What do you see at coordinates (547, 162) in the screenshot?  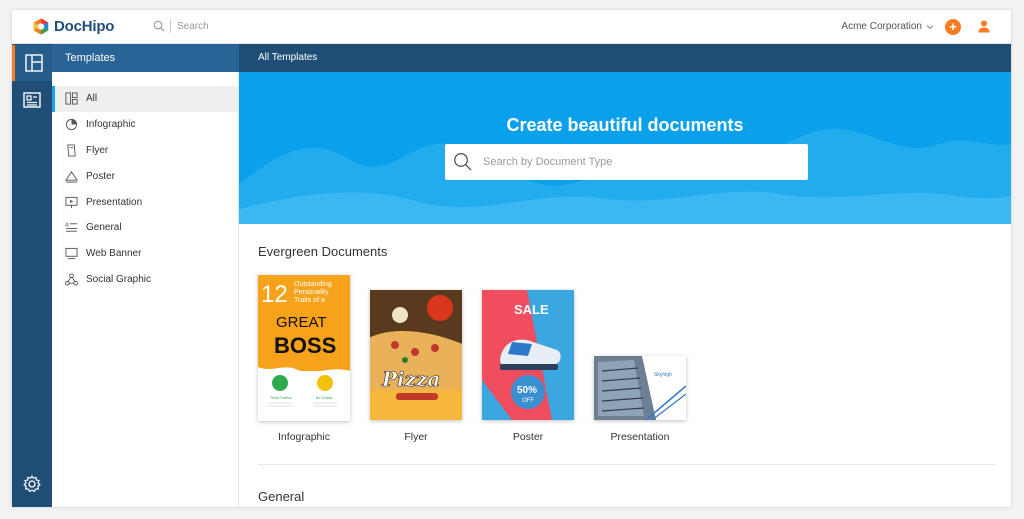 I see `document-type-search-input: Search by Document Type` at bounding box center [547, 162].